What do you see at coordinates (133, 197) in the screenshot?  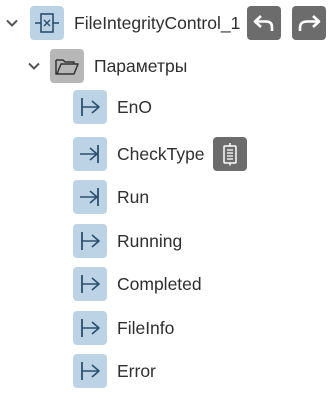 I see `tree-node-param-label: Run` at bounding box center [133, 197].